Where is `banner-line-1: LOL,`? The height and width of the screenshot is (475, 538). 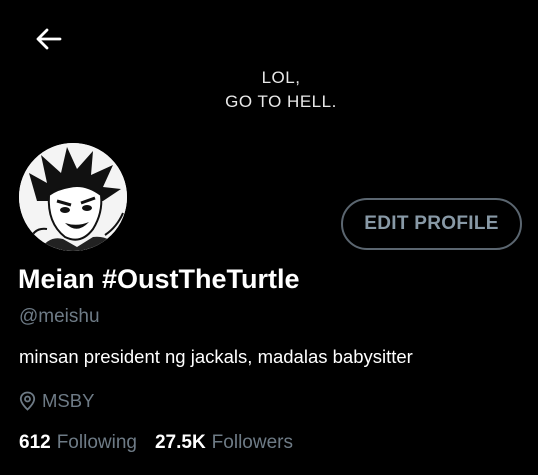 banner-line-1: LOL, is located at coordinates (281, 77).